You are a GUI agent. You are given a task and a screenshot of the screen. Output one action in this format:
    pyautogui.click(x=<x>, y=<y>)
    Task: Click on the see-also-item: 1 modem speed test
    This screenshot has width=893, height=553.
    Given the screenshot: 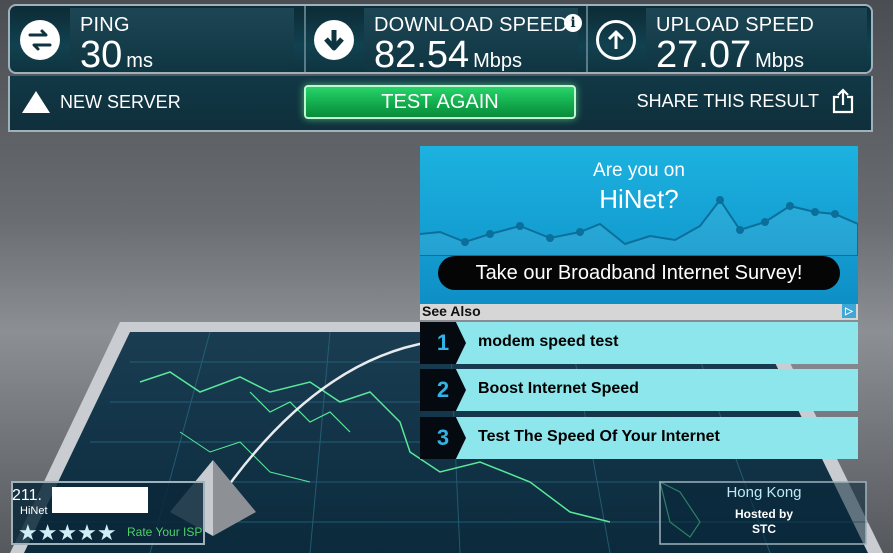 What is the action you would take?
    pyautogui.click(x=639, y=343)
    